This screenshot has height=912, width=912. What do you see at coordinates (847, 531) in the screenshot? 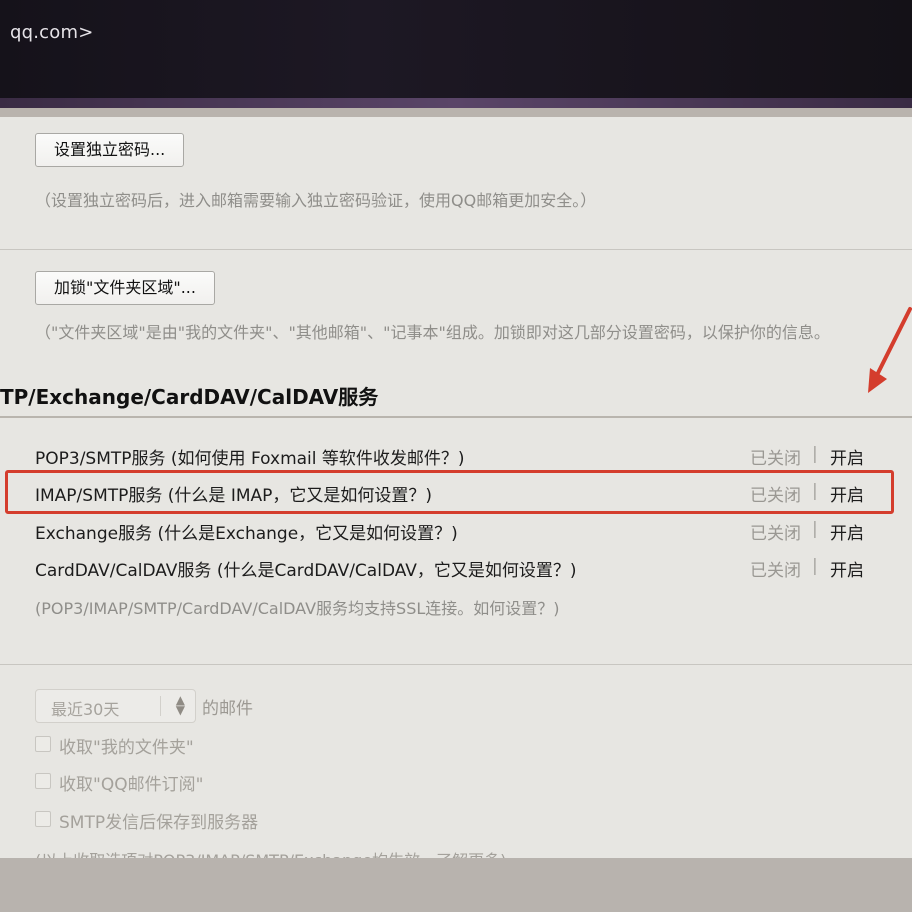
I see `exchange-enable-link: 开启` at bounding box center [847, 531].